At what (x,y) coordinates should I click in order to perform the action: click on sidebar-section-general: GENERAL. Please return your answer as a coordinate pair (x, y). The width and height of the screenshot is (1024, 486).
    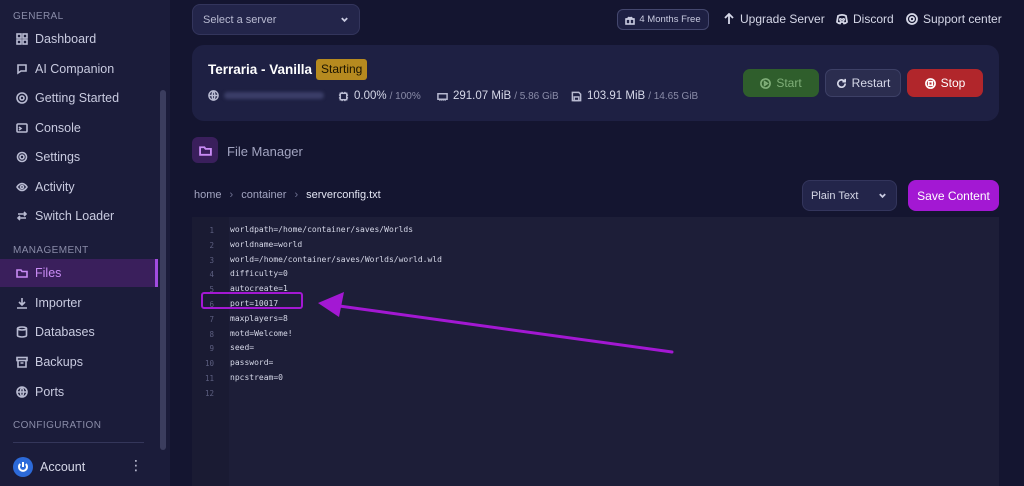
    Looking at the image, I should click on (38, 16).